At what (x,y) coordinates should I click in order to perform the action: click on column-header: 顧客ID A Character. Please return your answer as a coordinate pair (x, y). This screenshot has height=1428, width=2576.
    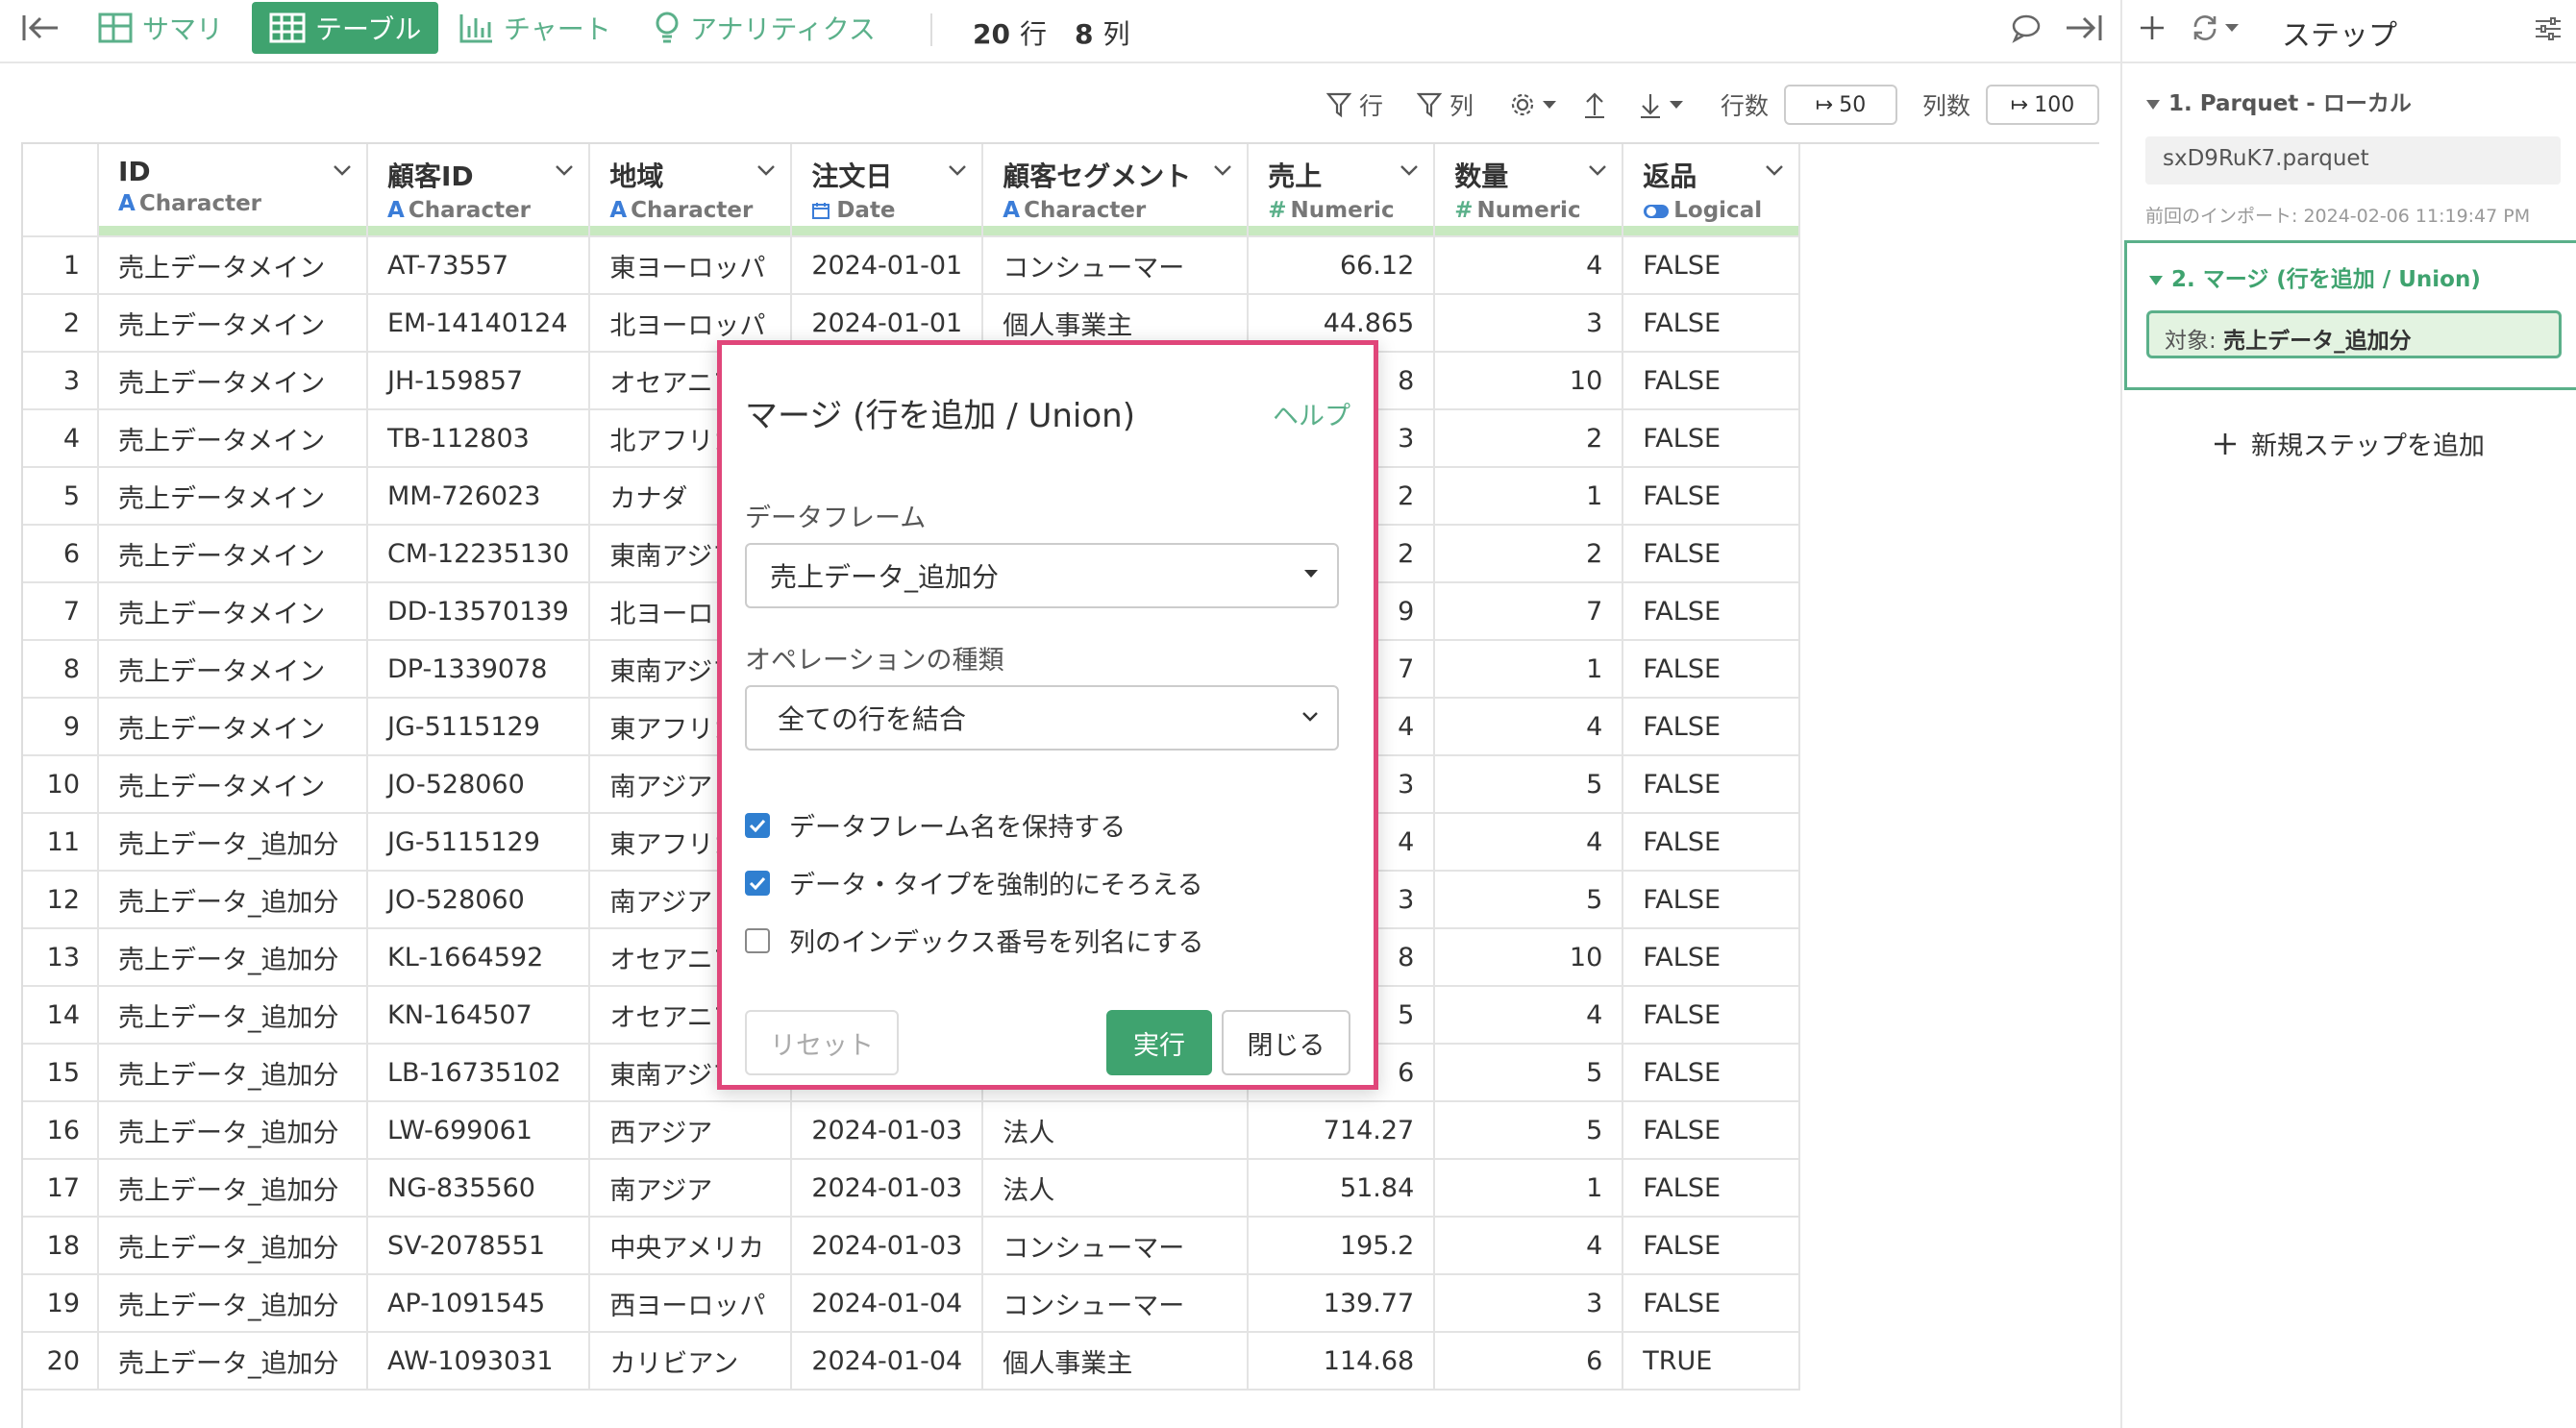
    Looking at the image, I should click on (479, 191).